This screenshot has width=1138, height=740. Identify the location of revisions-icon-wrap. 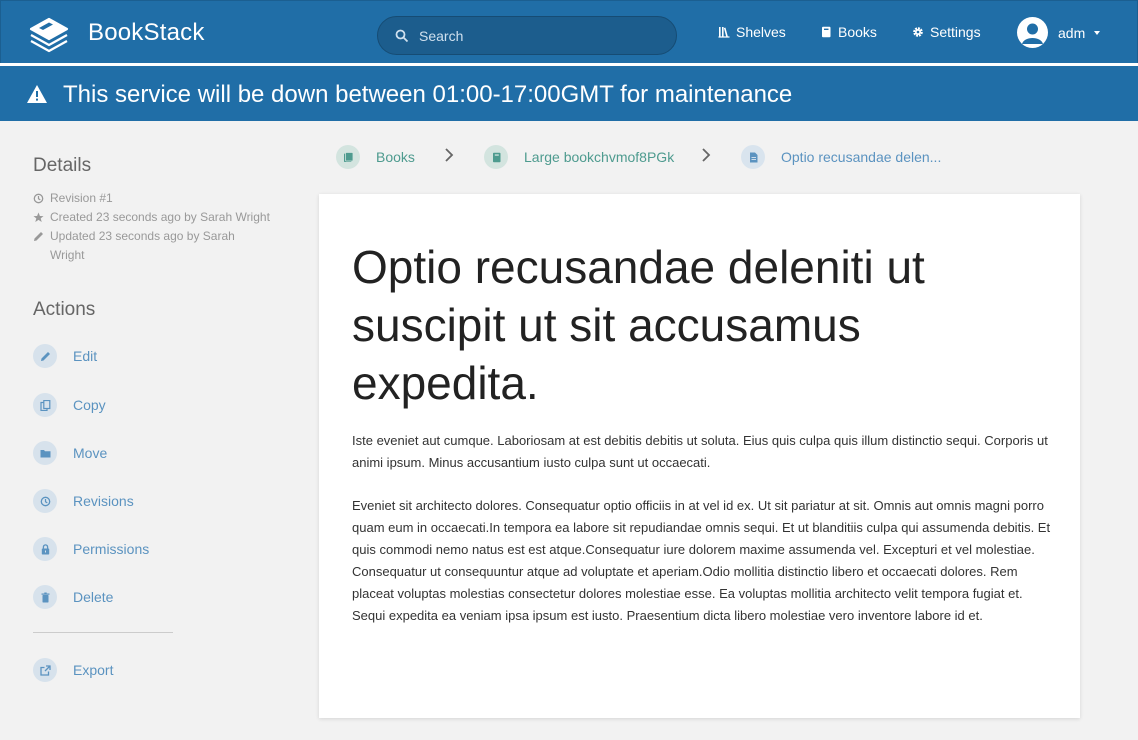
(45, 501).